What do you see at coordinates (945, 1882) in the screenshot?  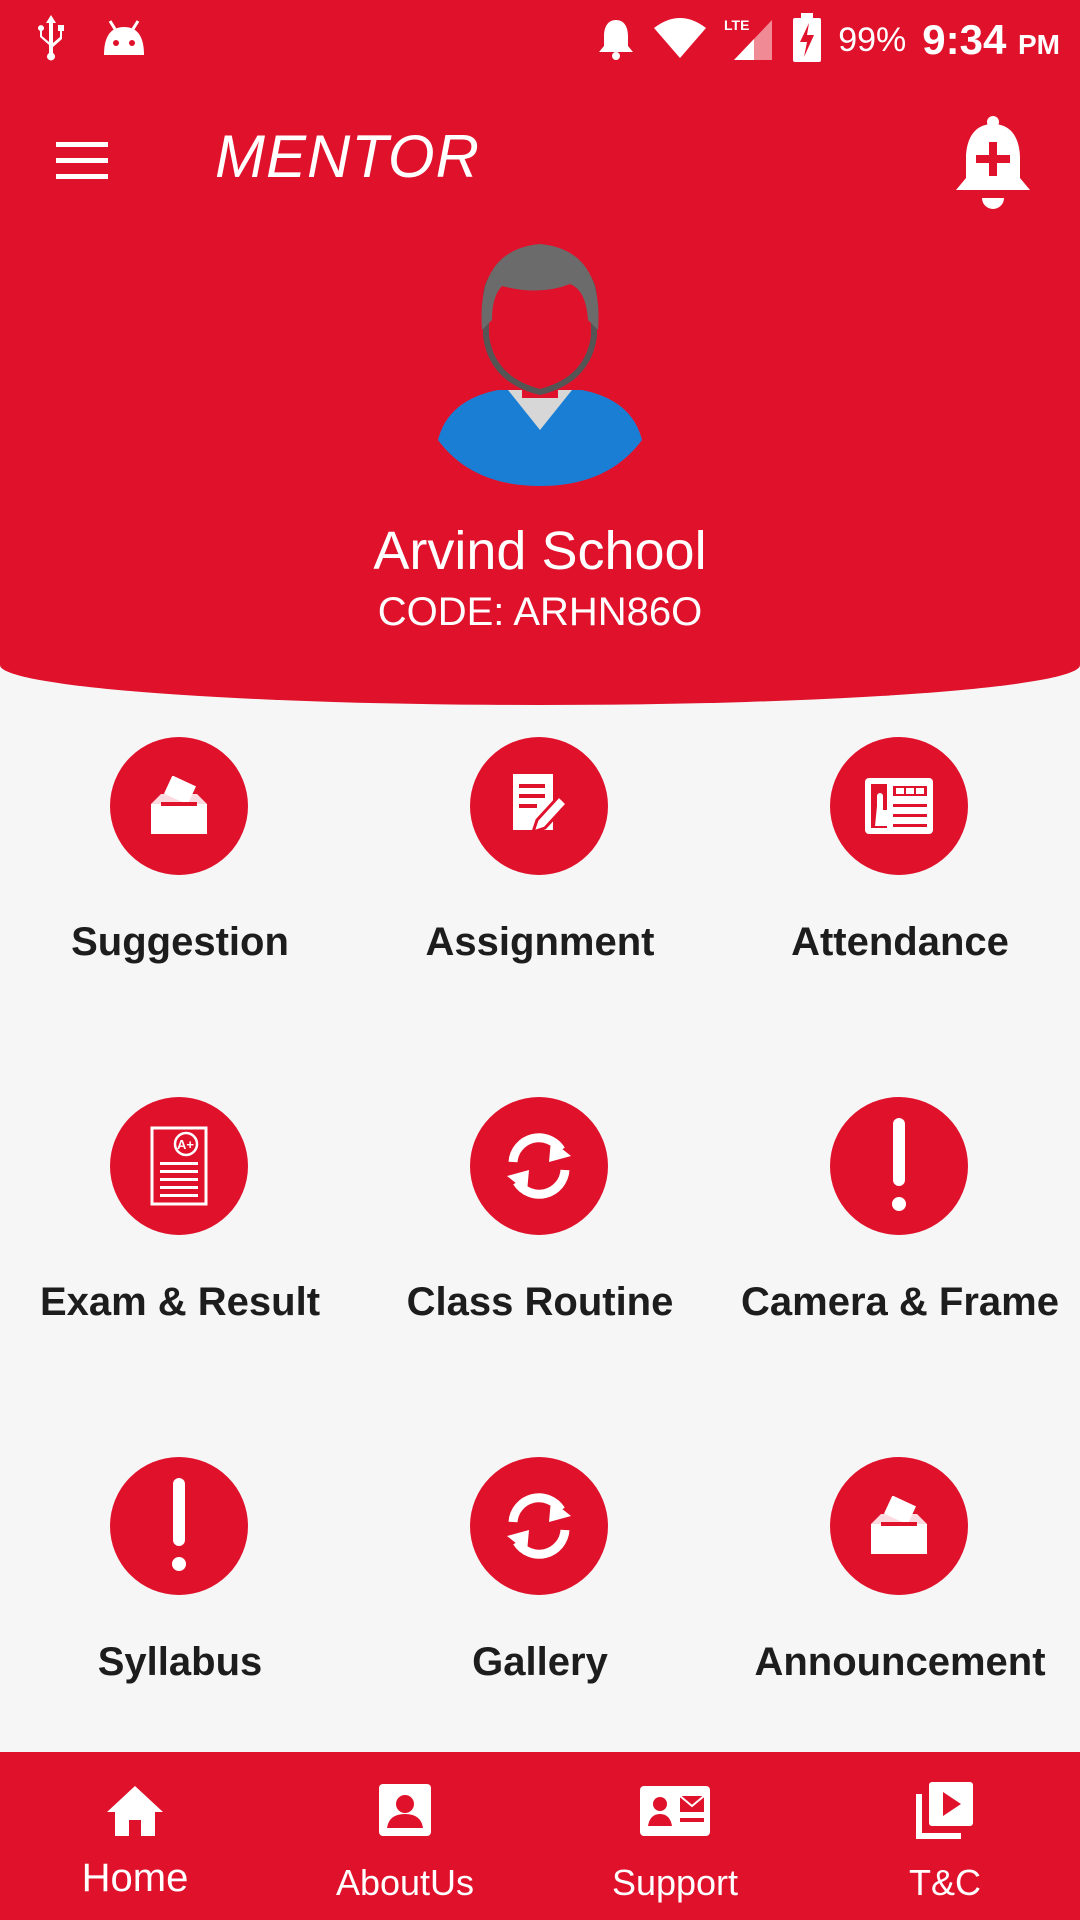 I see `nav-label: T&C` at bounding box center [945, 1882].